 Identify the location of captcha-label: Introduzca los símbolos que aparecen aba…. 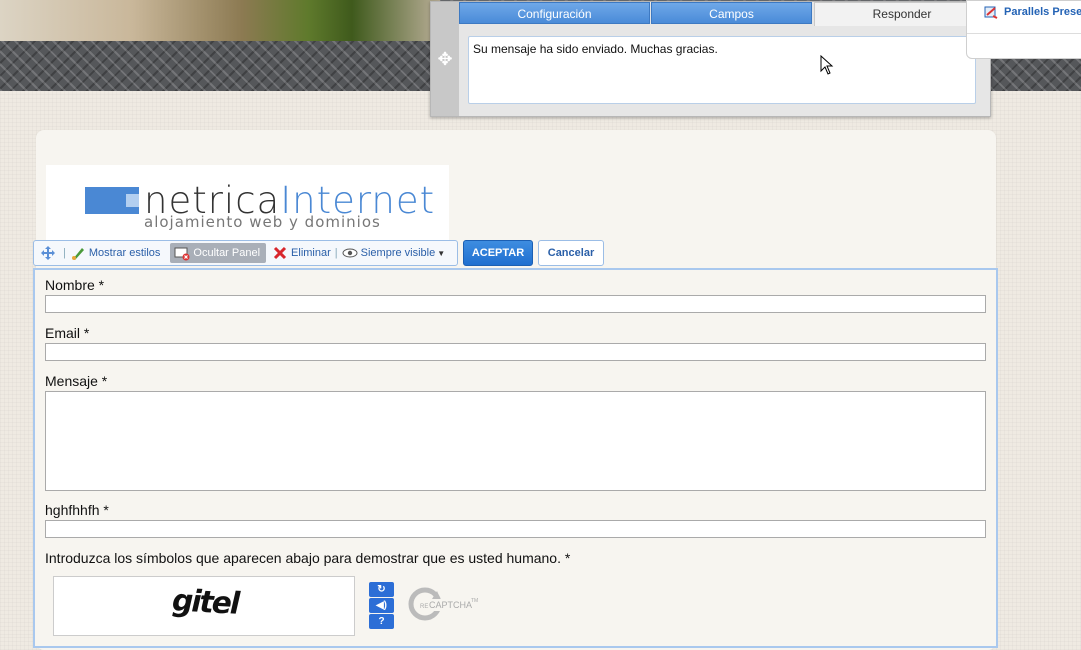
(308, 558).